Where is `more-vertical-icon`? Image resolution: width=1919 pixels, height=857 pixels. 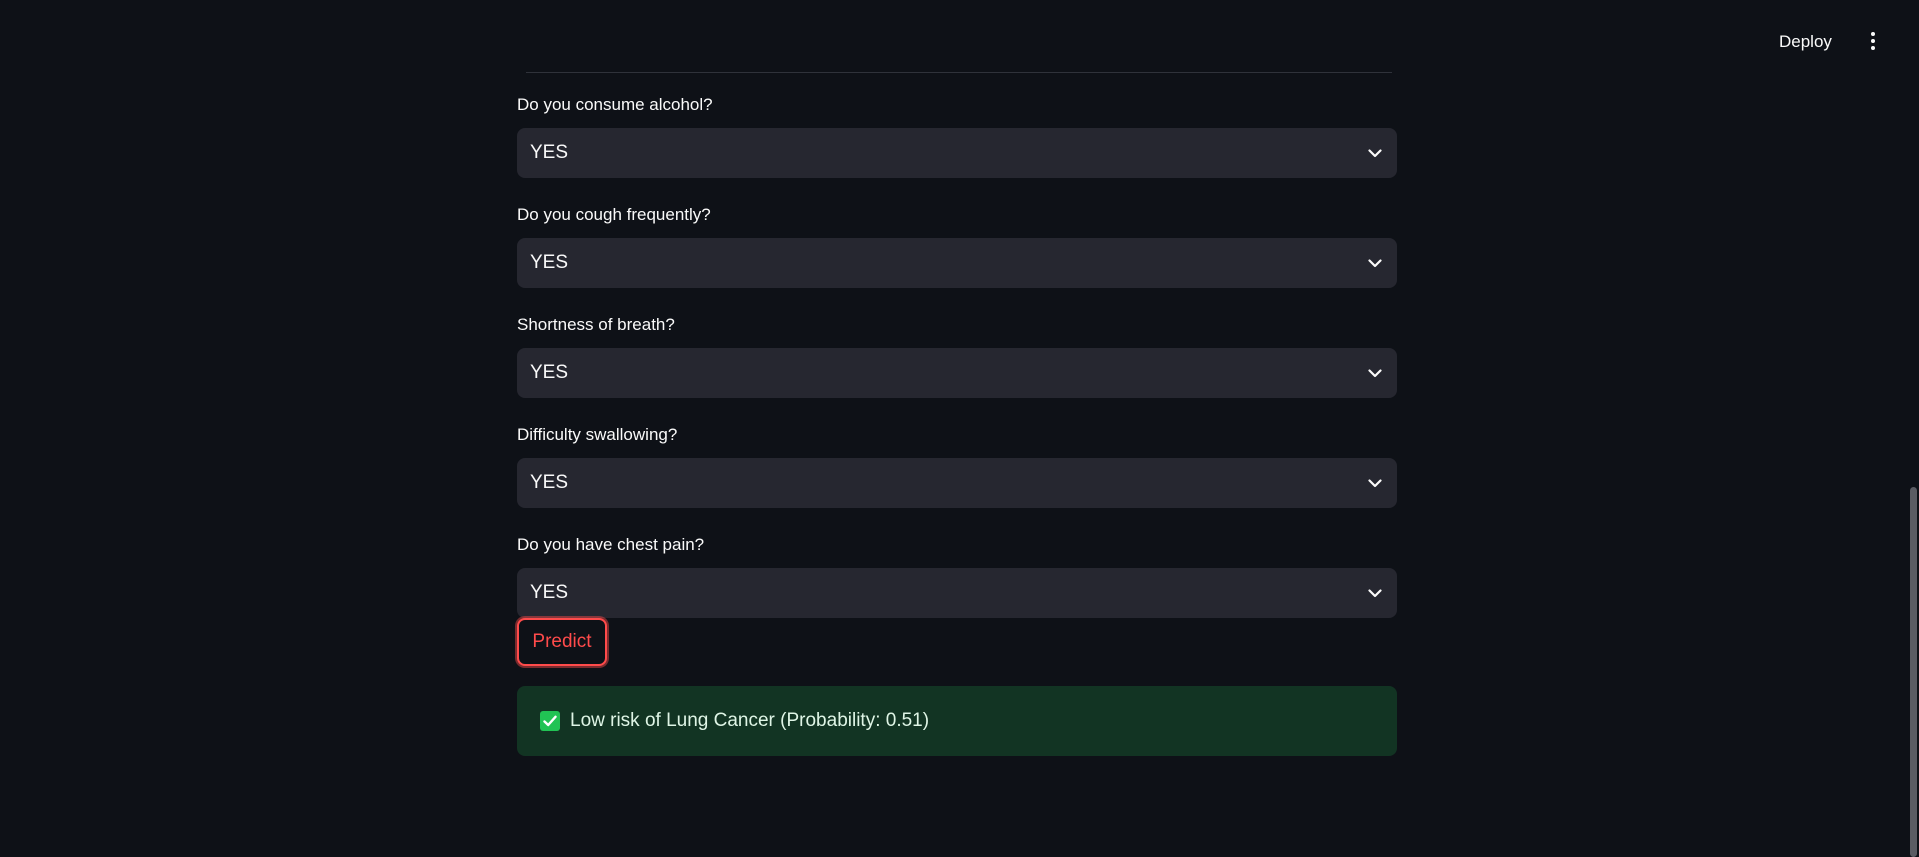
more-vertical-icon is located at coordinates (1873, 41).